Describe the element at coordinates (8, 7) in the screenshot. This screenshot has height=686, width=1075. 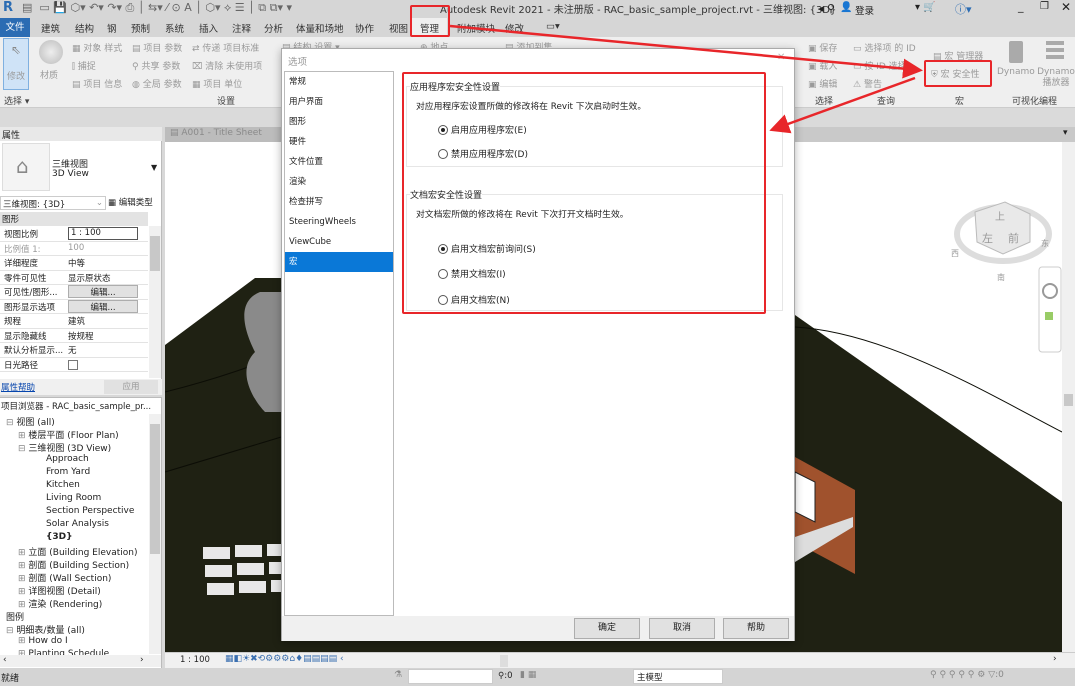
I see `revit-logo-icon: R` at that location.